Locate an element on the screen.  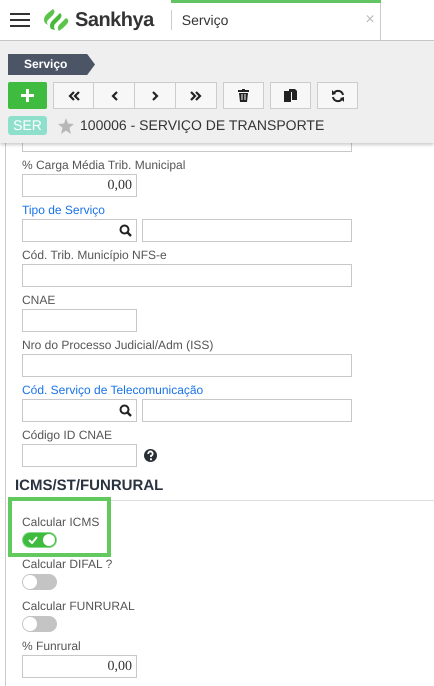
breadcrumb: Serviço is located at coordinates (51, 64).